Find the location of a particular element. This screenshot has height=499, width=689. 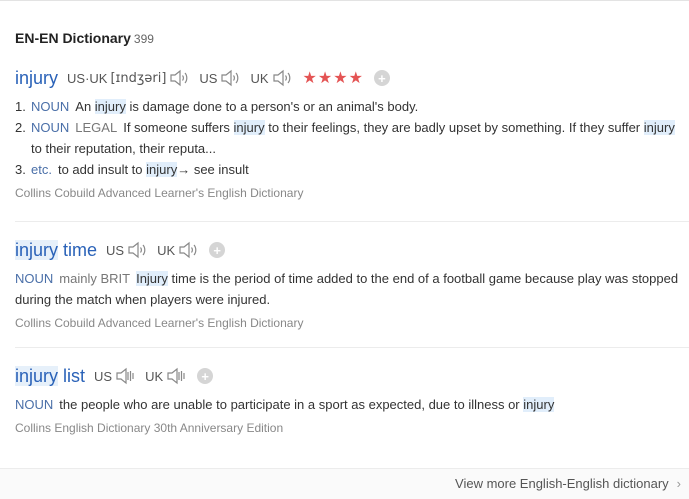

dictionary-header: EN-EN Dictionary 399 is located at coordinates (84, 38).